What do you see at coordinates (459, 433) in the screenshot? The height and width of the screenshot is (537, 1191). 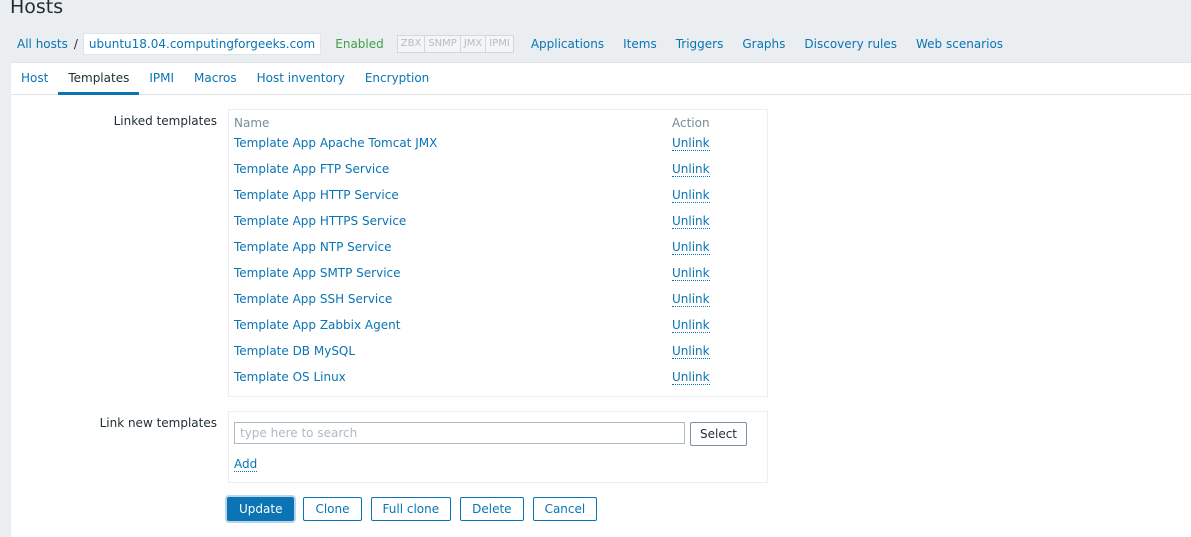 I see `template-search-input` at bounding box center [459, 433].